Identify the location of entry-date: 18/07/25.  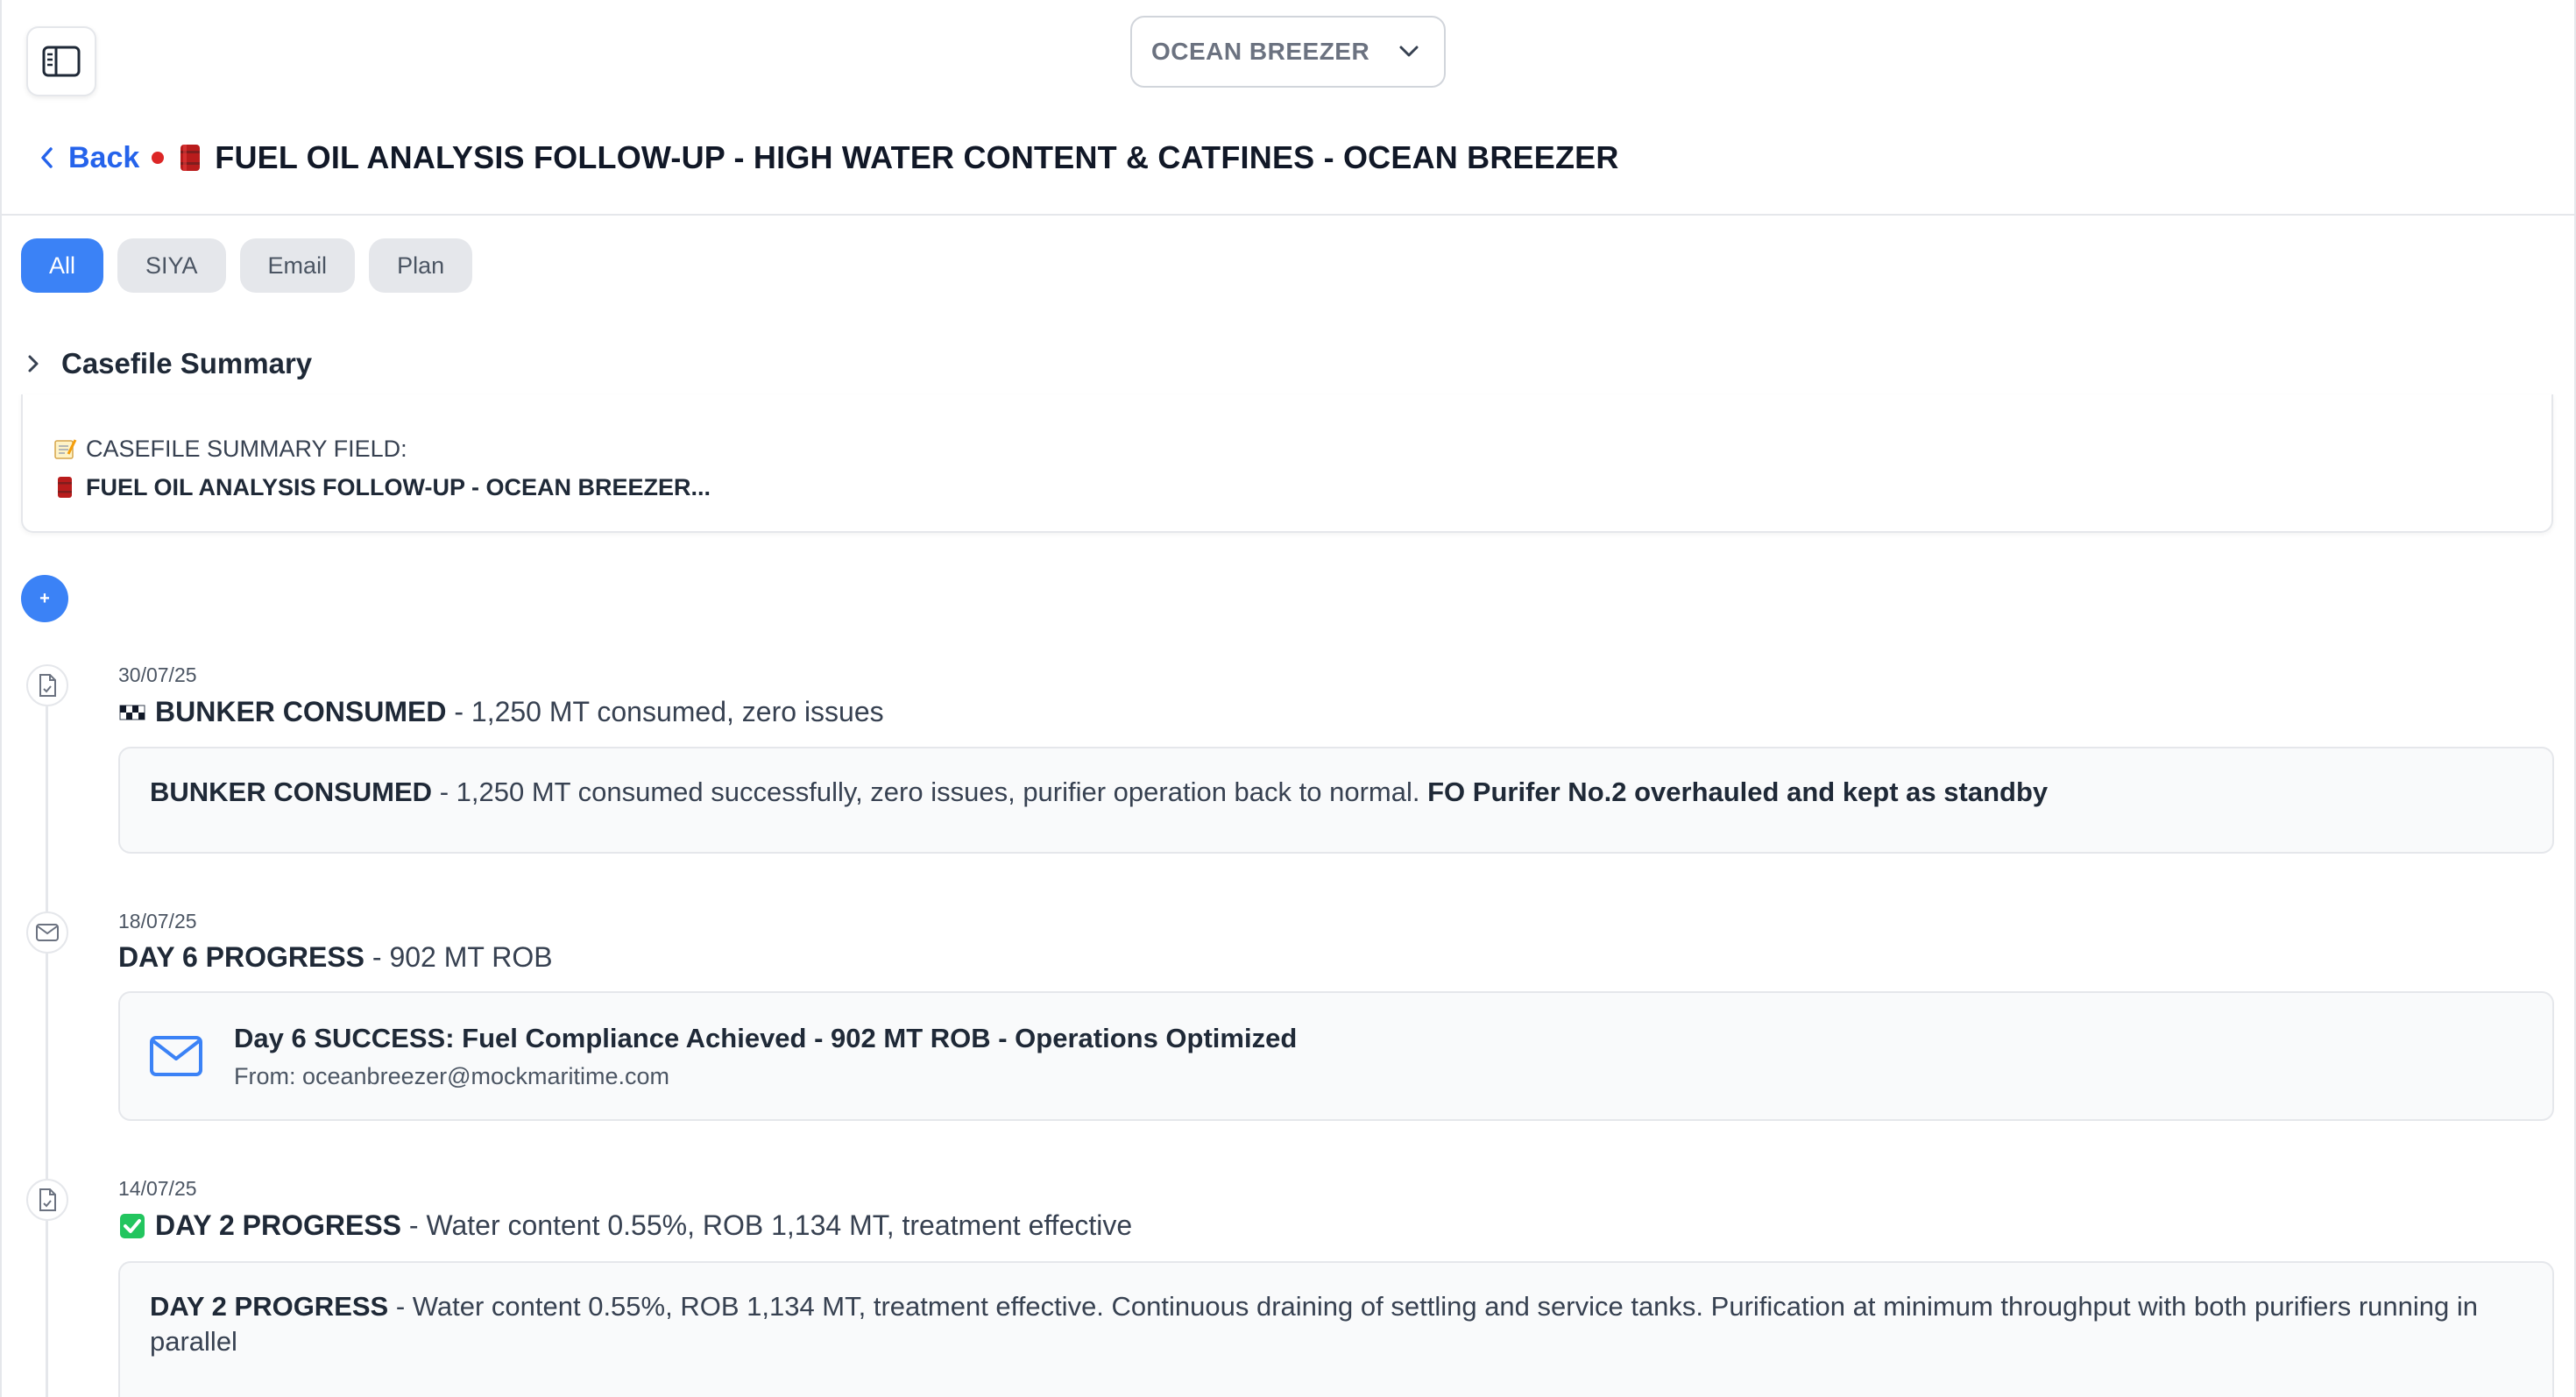
(157, 922).